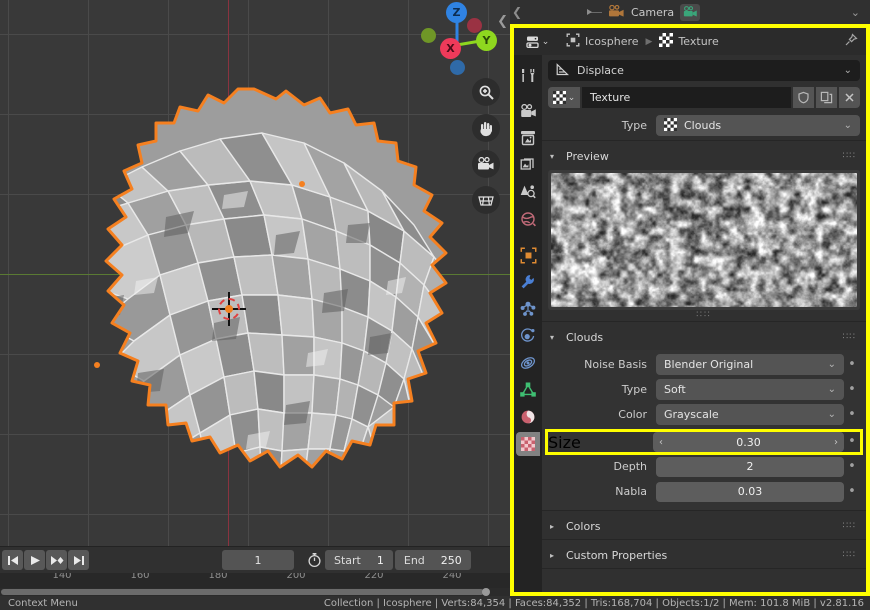 The image size is (870, 610). What do you see at coordinates (452, 577) in the screenshot?
I see `ruler-tick: 240` at bounding box center [452, 577].